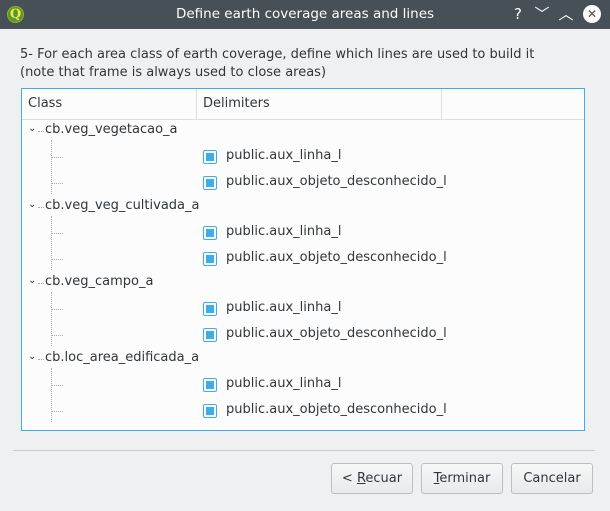 This screenshot has width=610, height=511. Describe the element at coordinates (513, 104) in the screenshot. I see `column-header-empty` at that location.